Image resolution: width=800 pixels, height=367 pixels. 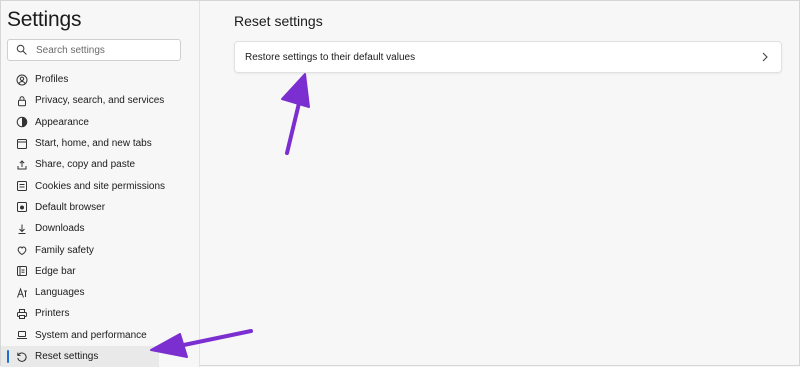 I want to click on cookies-icon, so click(x=21, y=186).